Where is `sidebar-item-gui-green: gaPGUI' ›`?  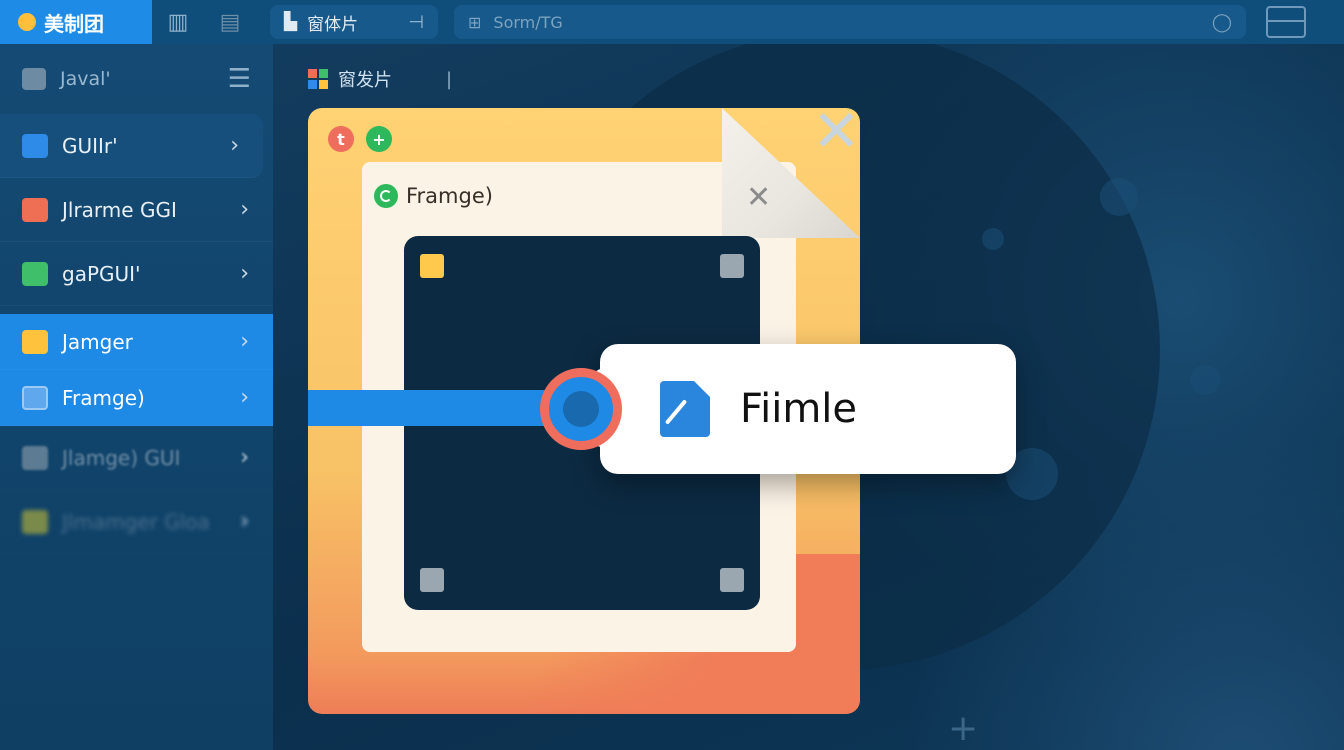
sidebar-item-gui-green: gaPGUI' › is located at coordinates (136, 274).